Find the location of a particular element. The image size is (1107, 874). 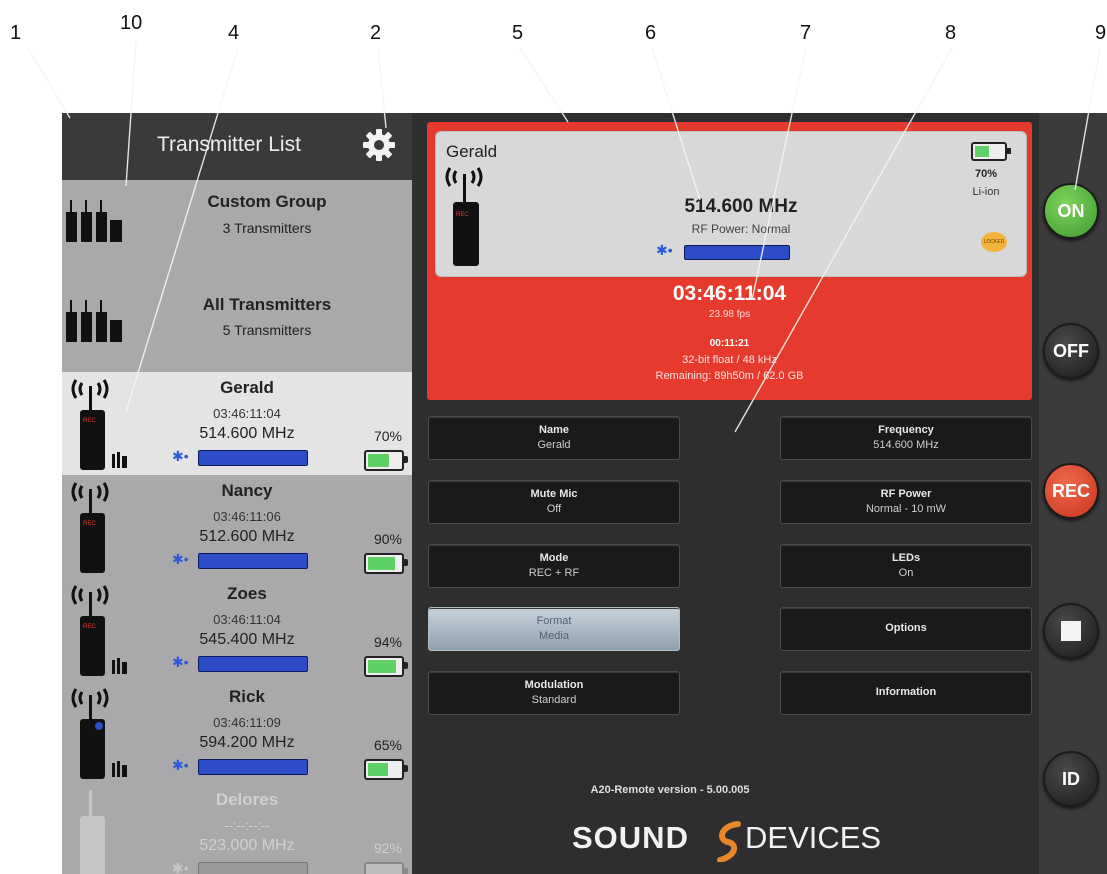

list-item-transmitter-rick: Rick 03:46:11:09 594.200 MHz 65% ✱• is located at coordinates (237, 732).